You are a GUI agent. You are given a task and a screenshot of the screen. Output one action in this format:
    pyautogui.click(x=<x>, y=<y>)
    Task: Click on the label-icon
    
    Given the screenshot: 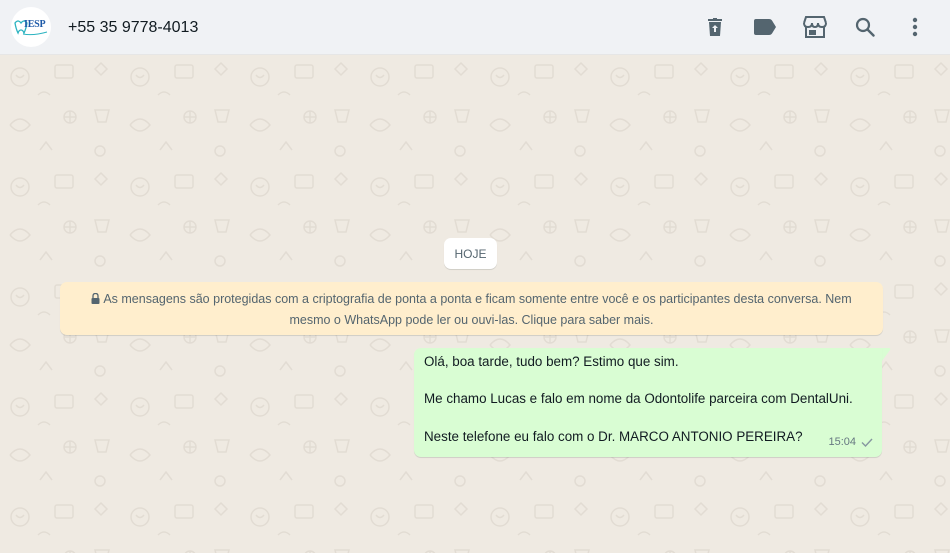 What is the action you would take?
    pyautogui.click(x=765, y=27)
    